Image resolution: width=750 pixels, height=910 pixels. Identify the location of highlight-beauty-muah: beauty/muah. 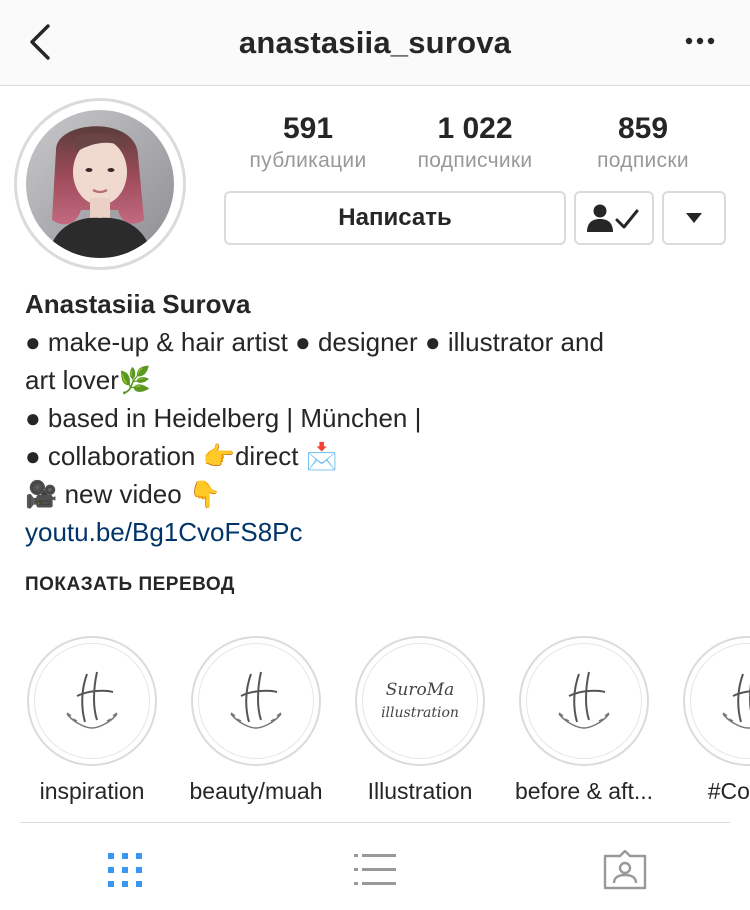
(256, 720).